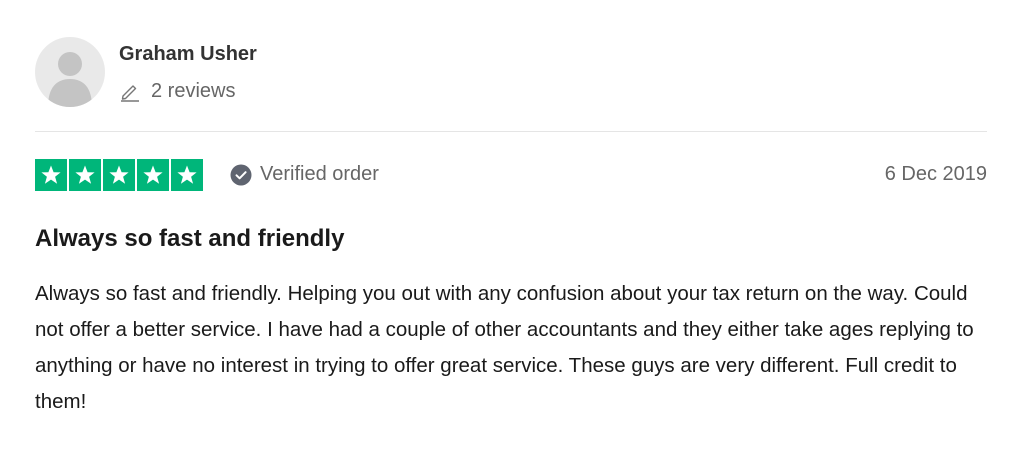  I want to click on reviewer-header: Graham Usher 2 reviews, so click(146, 72).